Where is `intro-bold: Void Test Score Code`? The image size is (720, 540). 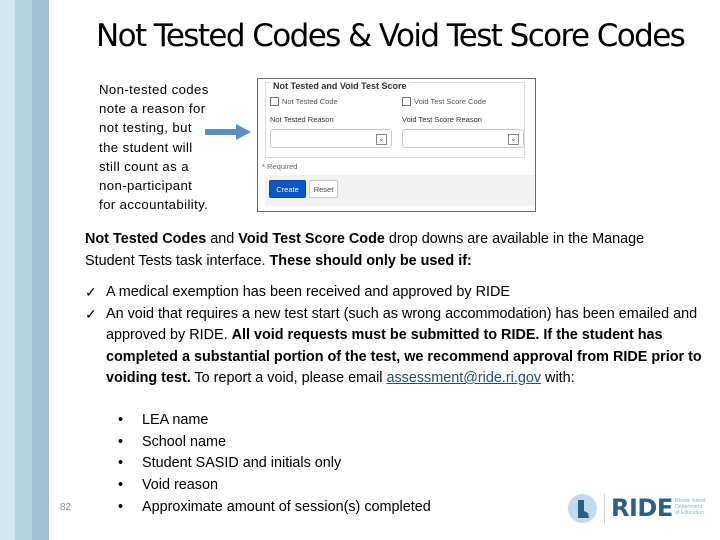 intro-bold: Void Test Score Code is located at coordinates (311, 239).